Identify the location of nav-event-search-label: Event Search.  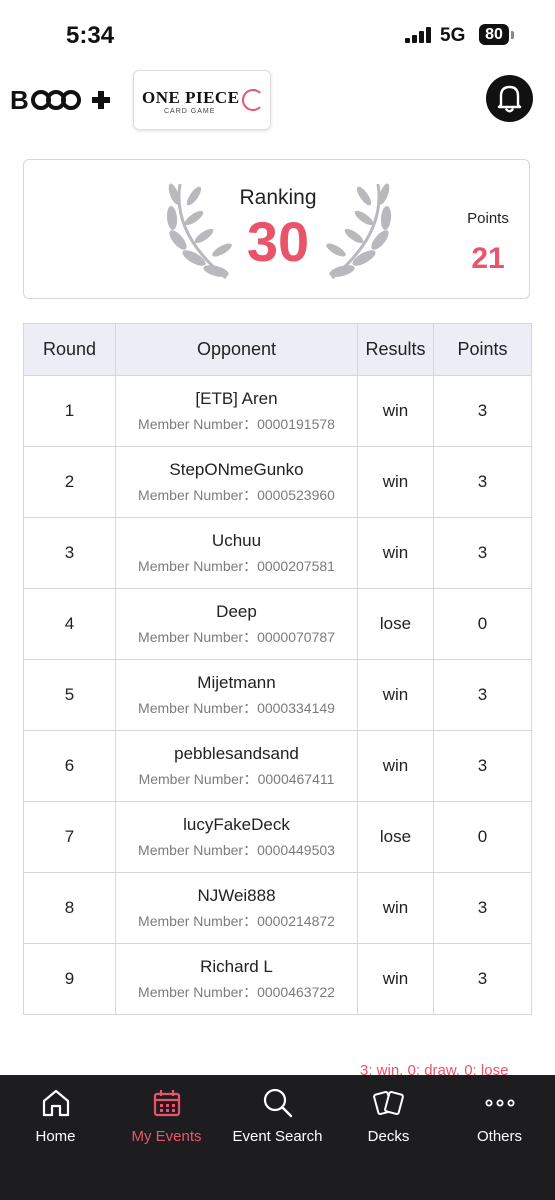
(277, 1136).